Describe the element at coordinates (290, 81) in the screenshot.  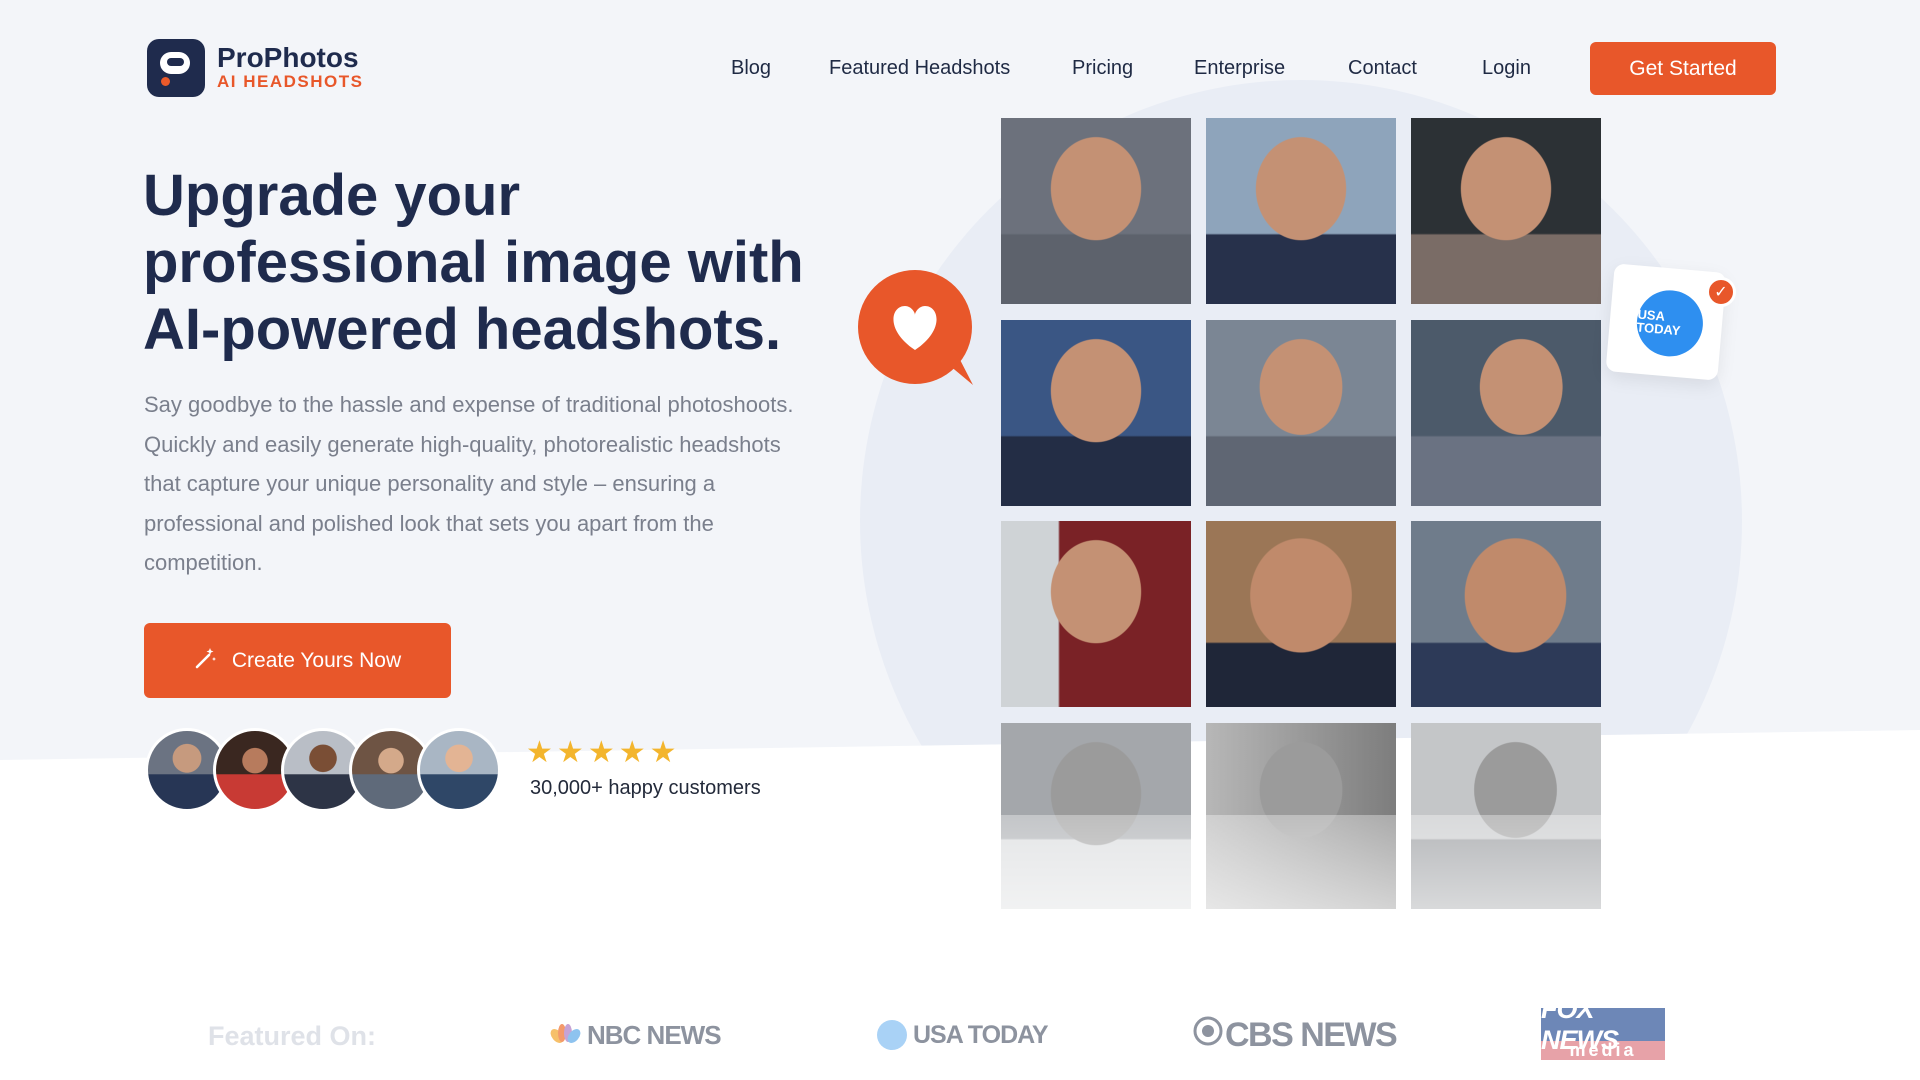
I see `brand-tagline: AI HEADSHOTS` at that location.